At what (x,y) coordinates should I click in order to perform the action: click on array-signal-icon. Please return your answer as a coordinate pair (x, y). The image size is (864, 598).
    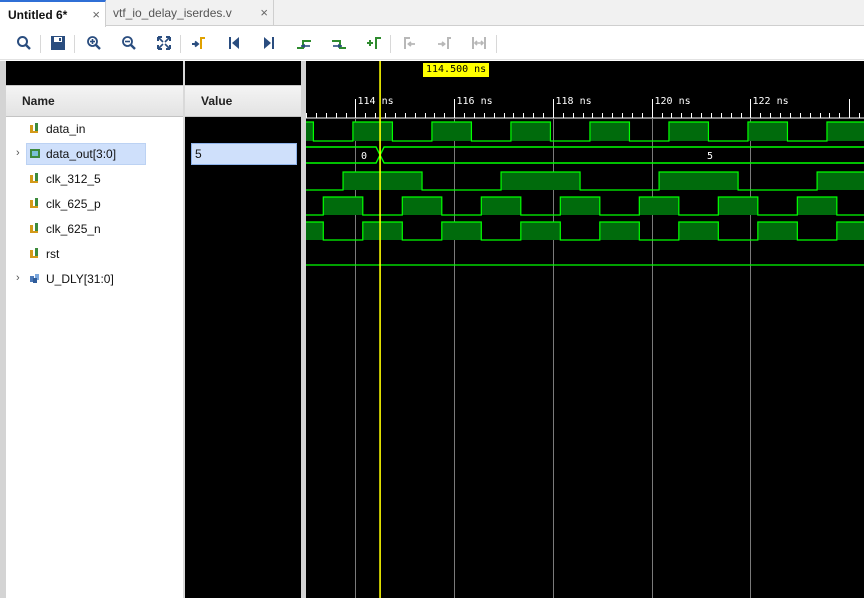
    Looking at the image, I should click on (34, 278).